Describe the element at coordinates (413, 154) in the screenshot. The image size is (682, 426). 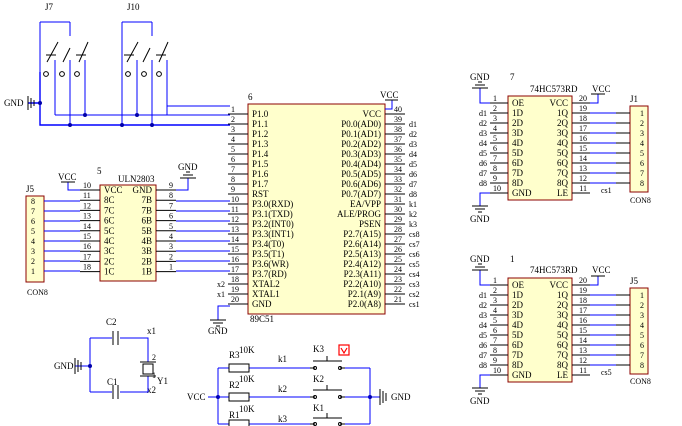
I see `mcu-net-label: d4` at that location.